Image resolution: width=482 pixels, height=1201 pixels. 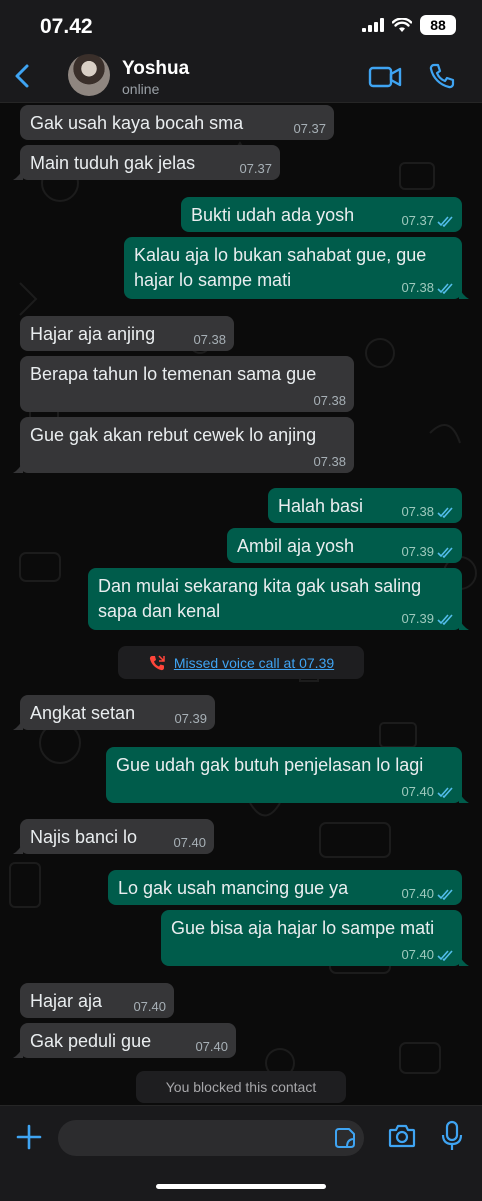 What do you see at coordinates (155, 69) in the screenshot?
I see `contact-name: Yoshua` at bounding box center [155, 69].